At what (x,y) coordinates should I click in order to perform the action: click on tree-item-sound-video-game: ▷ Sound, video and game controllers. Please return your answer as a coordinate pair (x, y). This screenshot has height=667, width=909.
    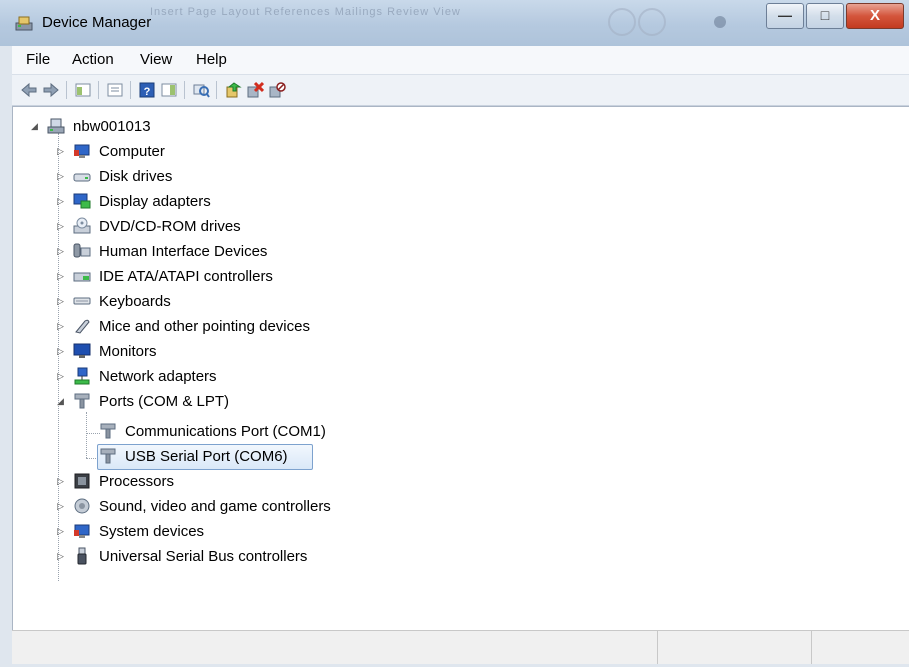
    Looking at the image, I should click on (237, 507).